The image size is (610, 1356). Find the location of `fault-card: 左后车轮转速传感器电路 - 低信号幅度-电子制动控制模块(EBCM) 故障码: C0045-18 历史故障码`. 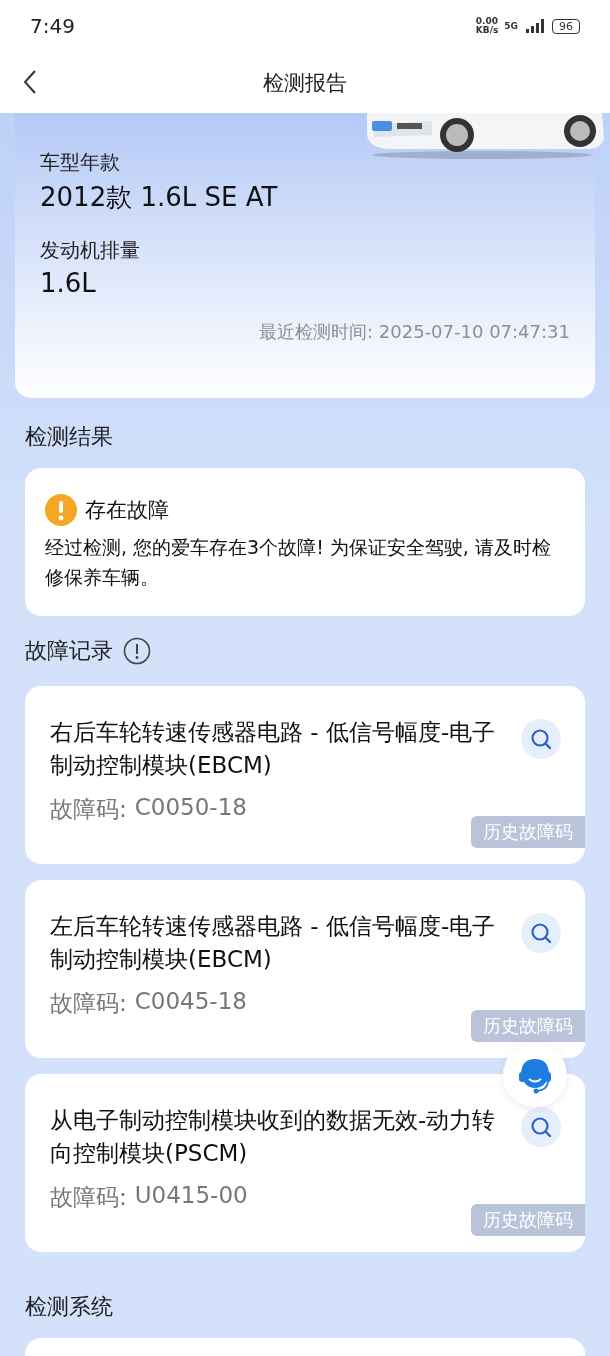

fault-card: 左后车轮转速传感器电路 - 低信号幅度-电子制动控制模块(EBCM) 故障码: C0045-18 历史故障码 is located at coordinates (305, 969).